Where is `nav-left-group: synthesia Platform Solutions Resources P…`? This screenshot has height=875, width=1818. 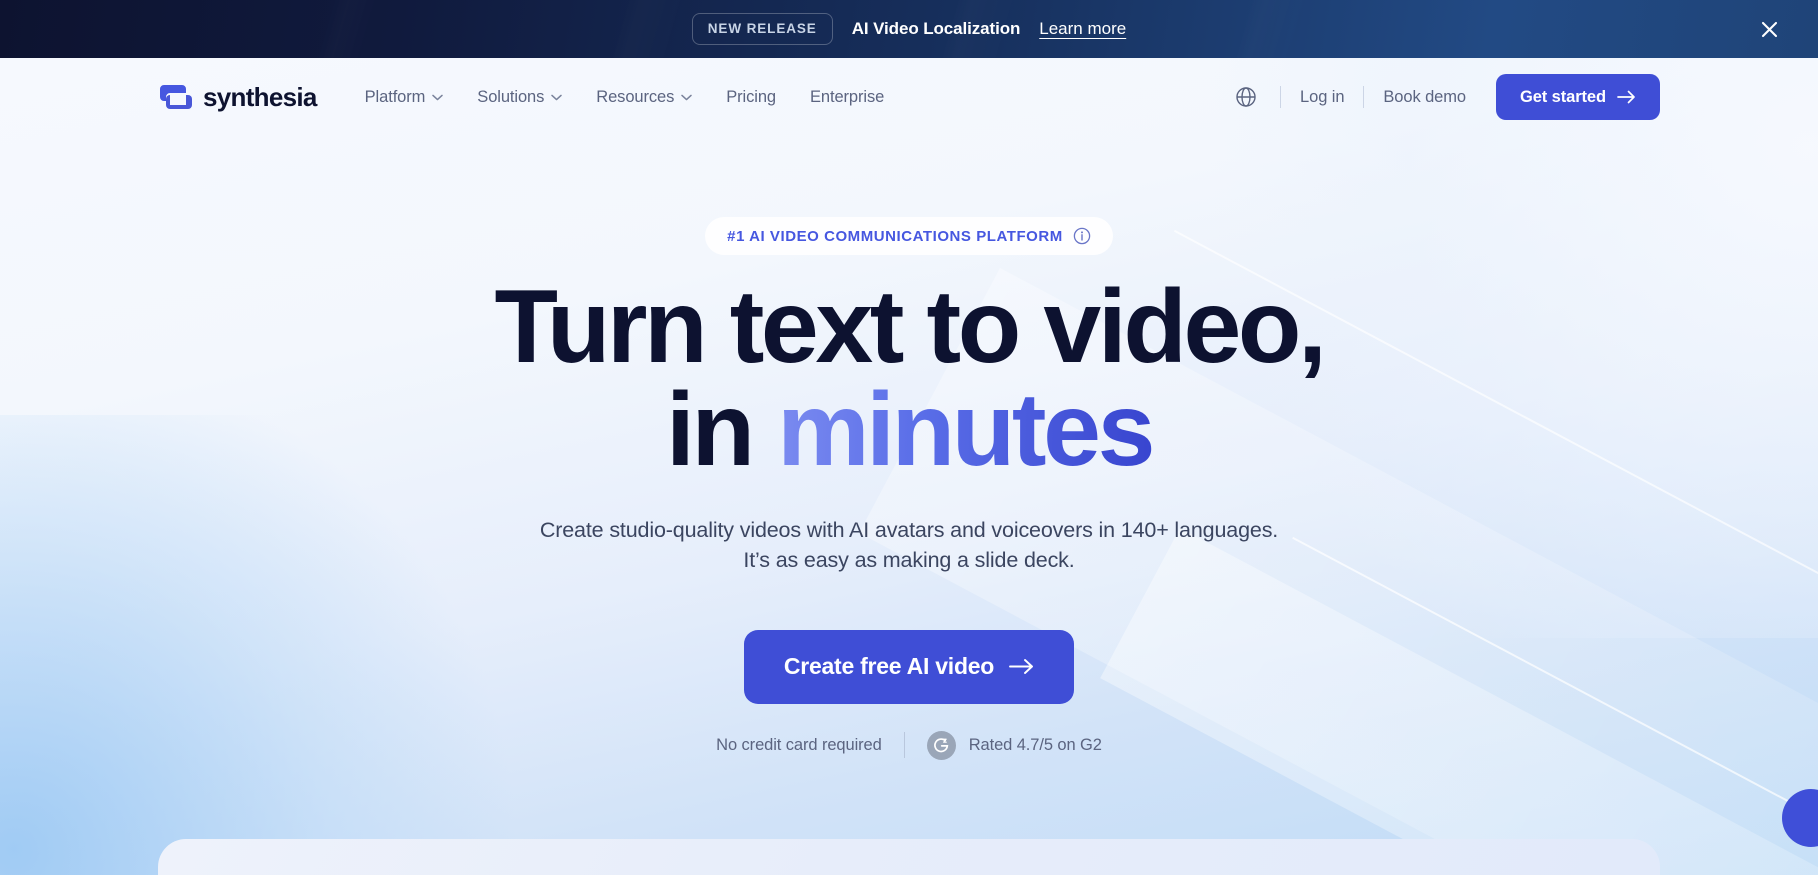
nav-left-group: synthesia Platform Solutions Resources P… is located at coordinates (442, 97).